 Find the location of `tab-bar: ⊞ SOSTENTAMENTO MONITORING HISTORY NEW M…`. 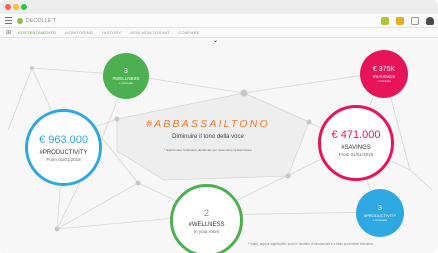

tab-bar: ⊞ SOSTENTAMENTO MONITORING HISTORY NEW M… is located at coordinates (219, 33).